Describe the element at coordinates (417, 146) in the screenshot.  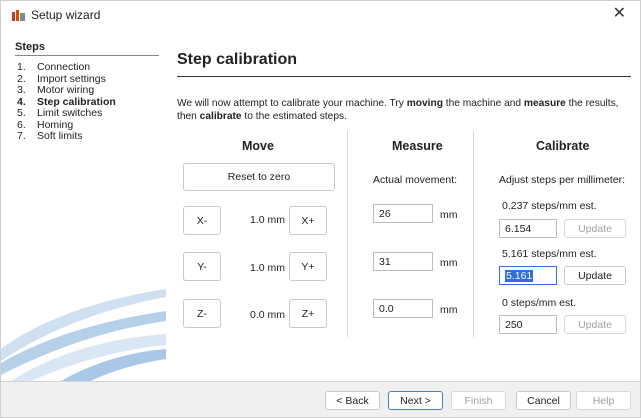
I see `measure-header: Measure` at that location.